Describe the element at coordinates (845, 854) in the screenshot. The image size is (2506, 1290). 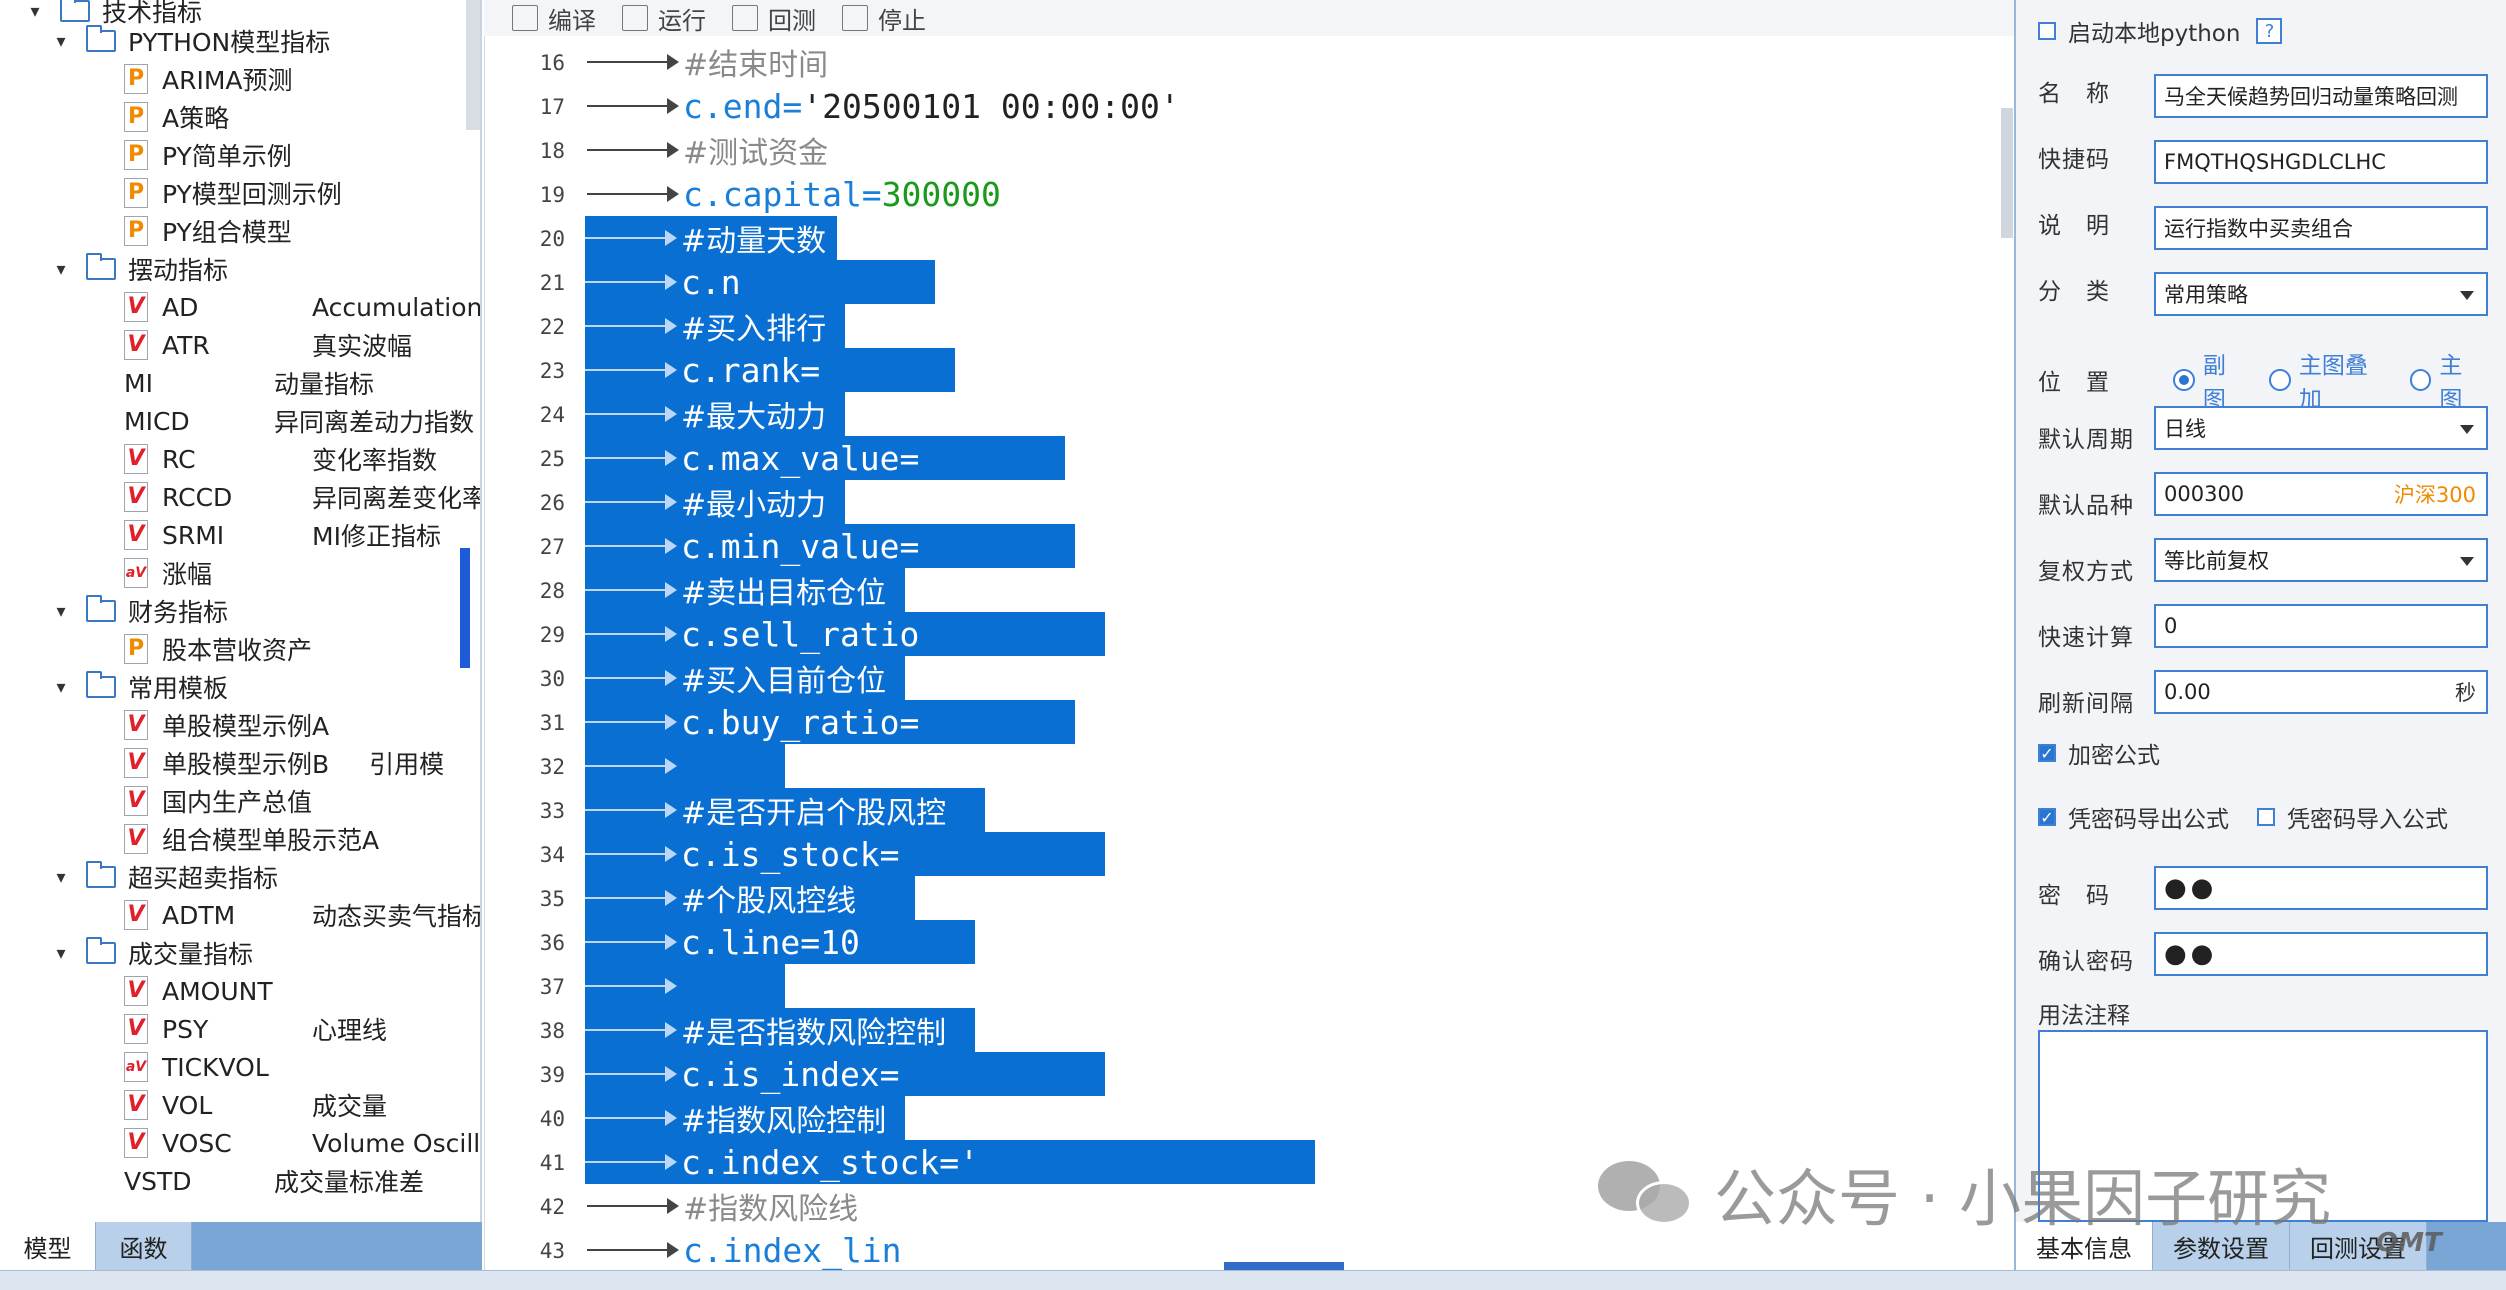
I see `code-line: c.is_stock=` at that location.